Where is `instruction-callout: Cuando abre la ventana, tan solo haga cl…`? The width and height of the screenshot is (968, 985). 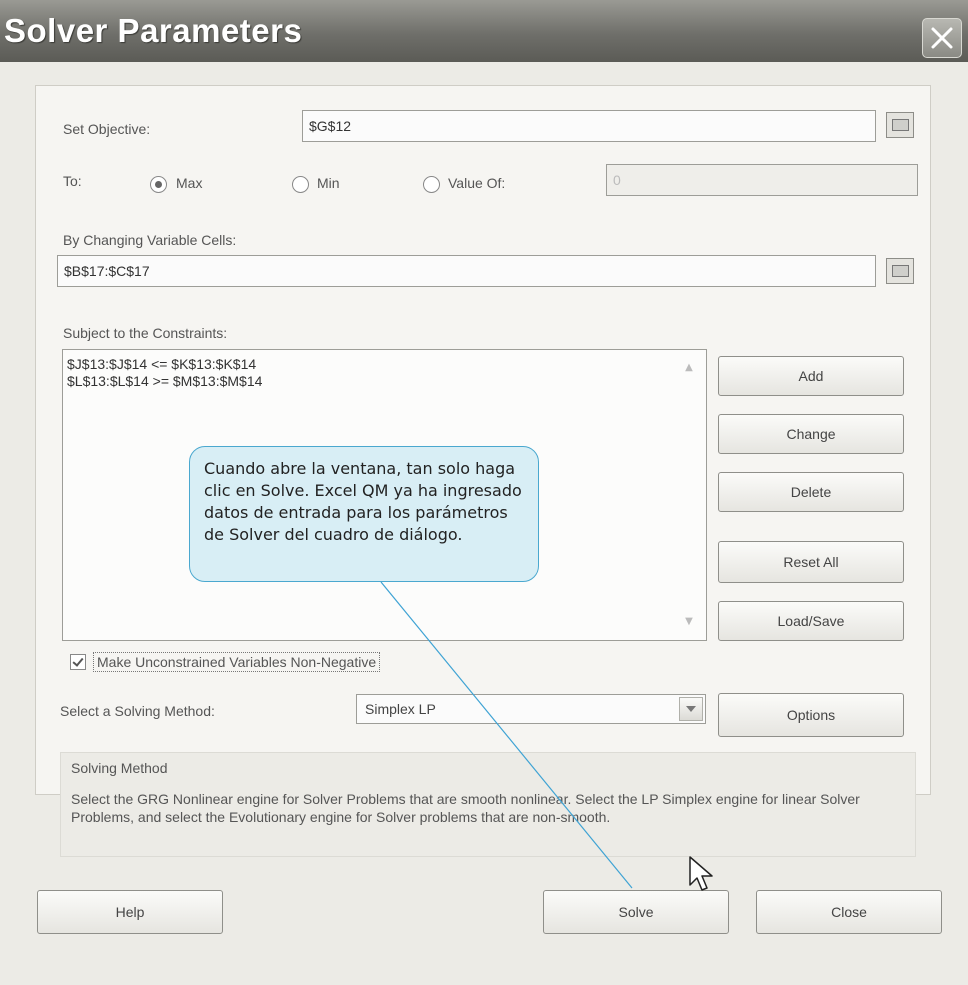 instruction-callout: Cuando abre la ventana, tan solo haga cl… is located at coordinates (364, 514).